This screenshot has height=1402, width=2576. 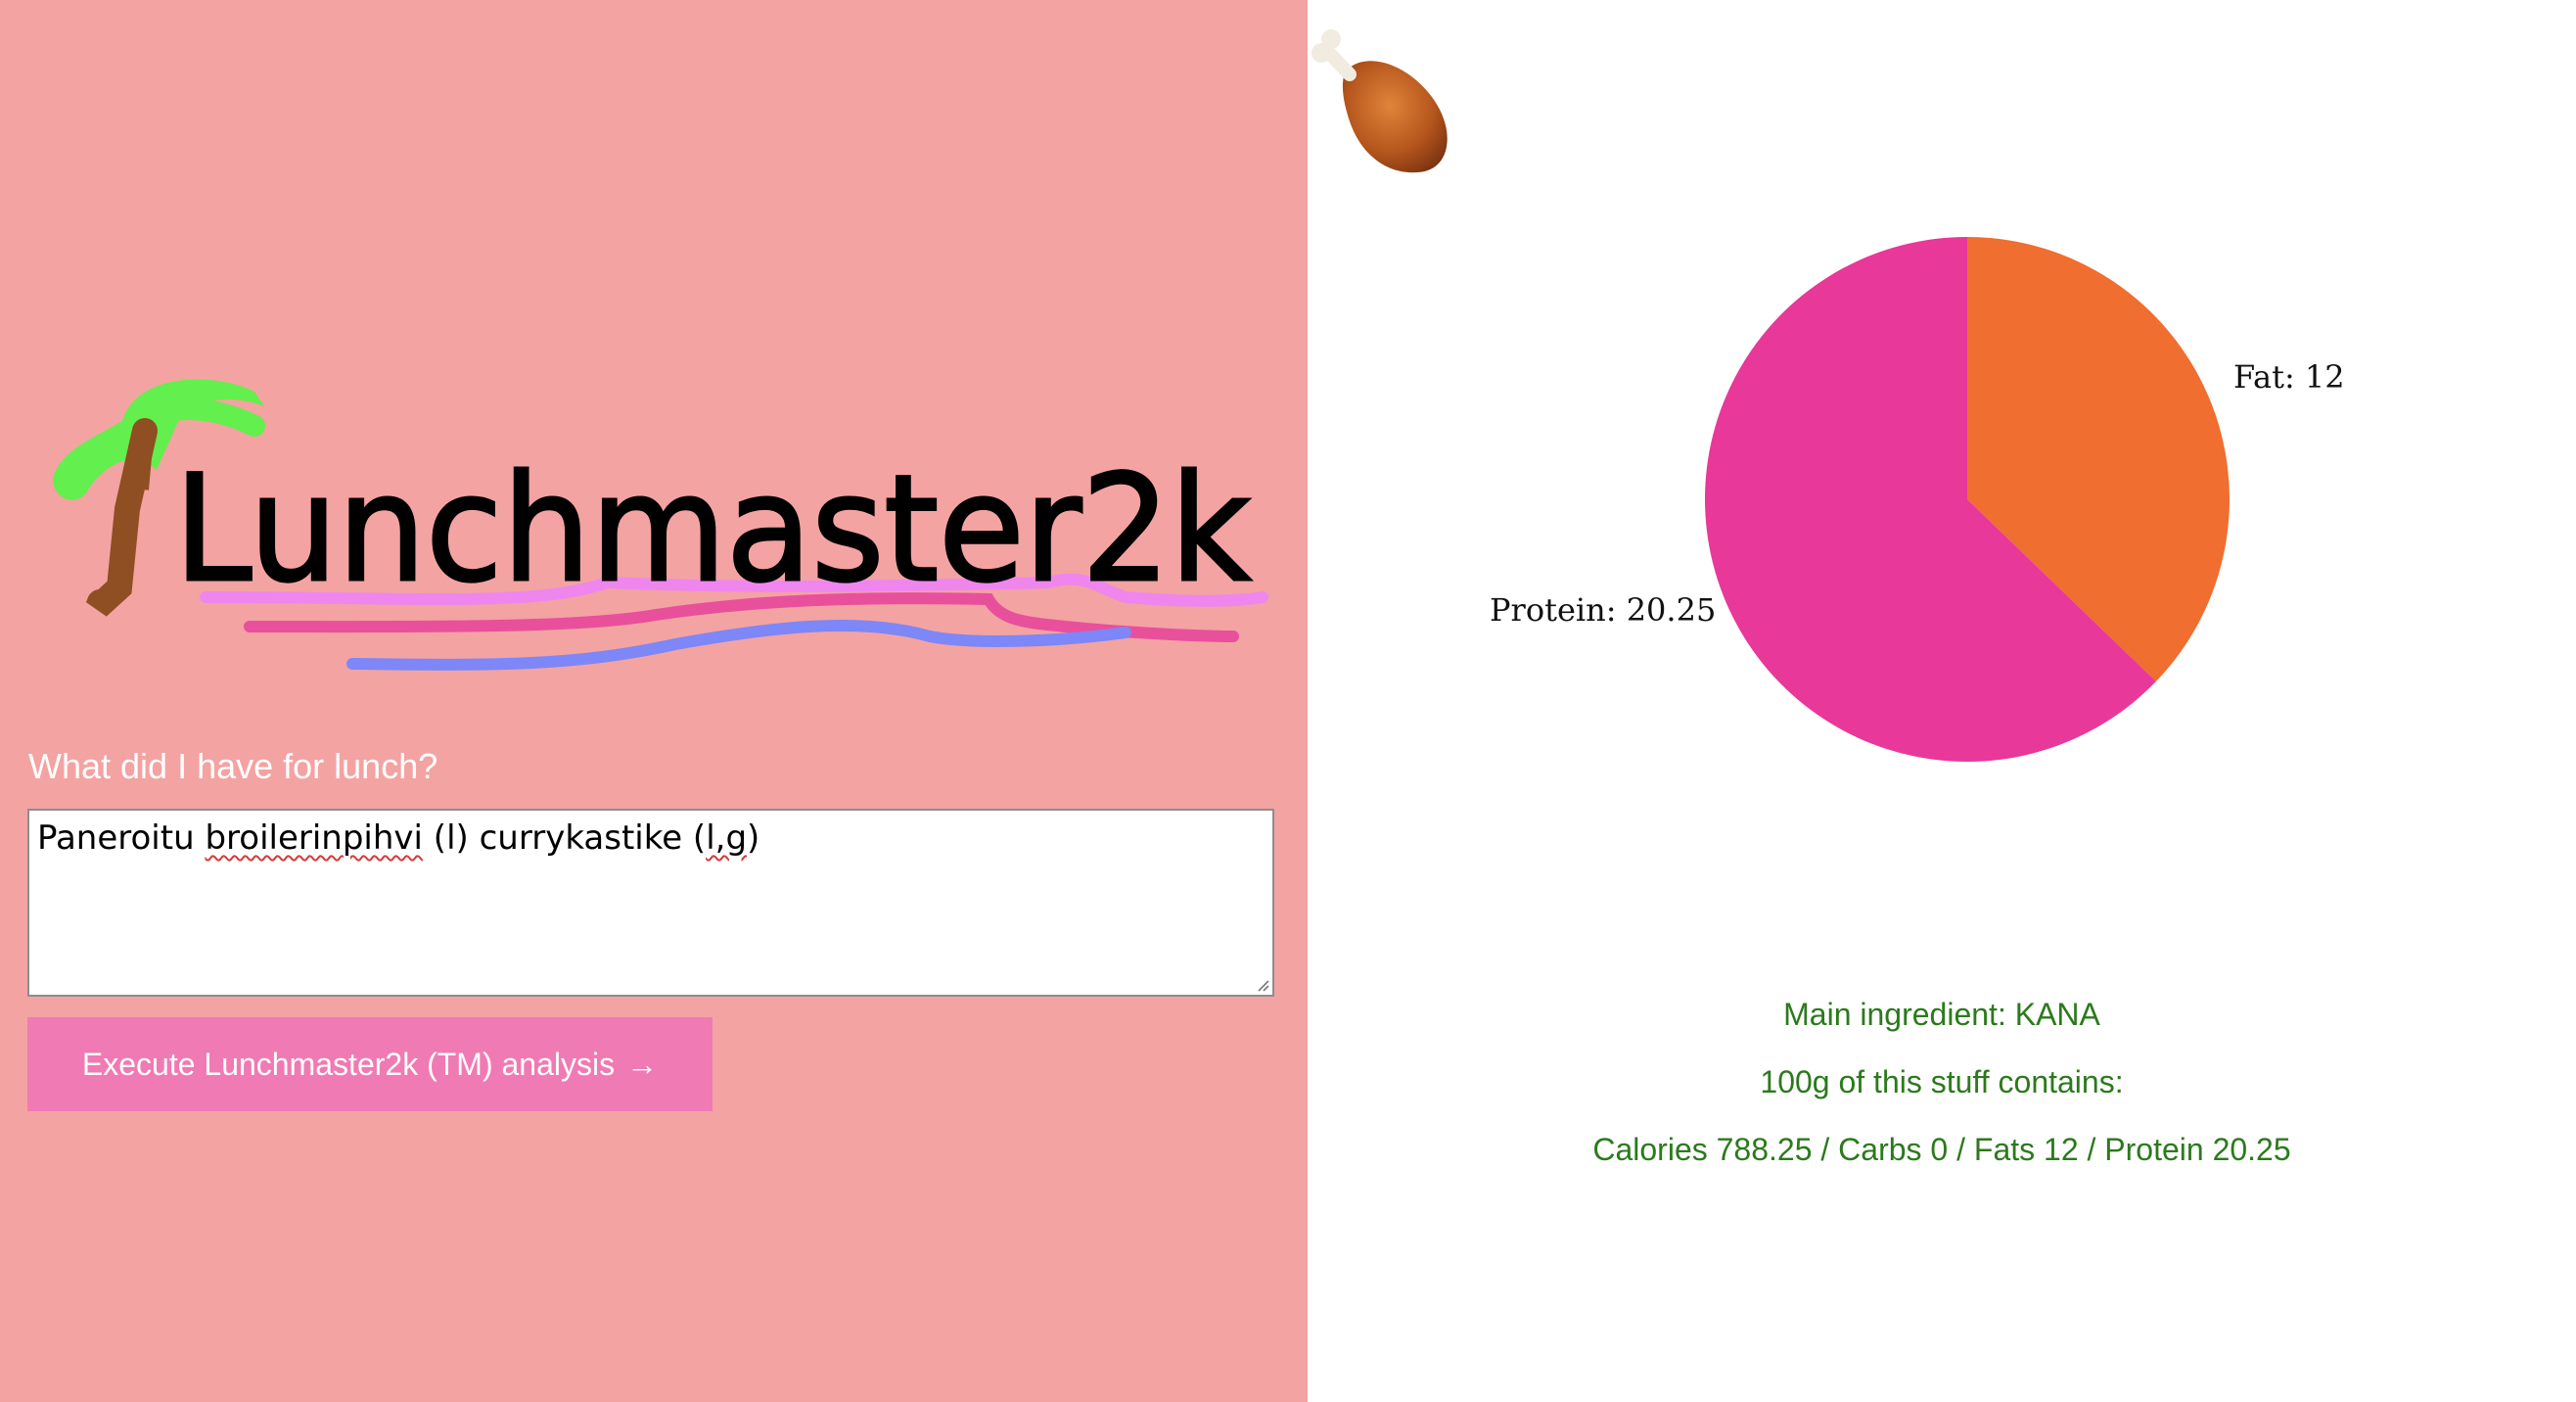 What do you see at coordinates (1942, 1015) in the screenshot?
I see `main-ingredient-text: Main ingredient: KANA` at bounding box center [1942, 1015].